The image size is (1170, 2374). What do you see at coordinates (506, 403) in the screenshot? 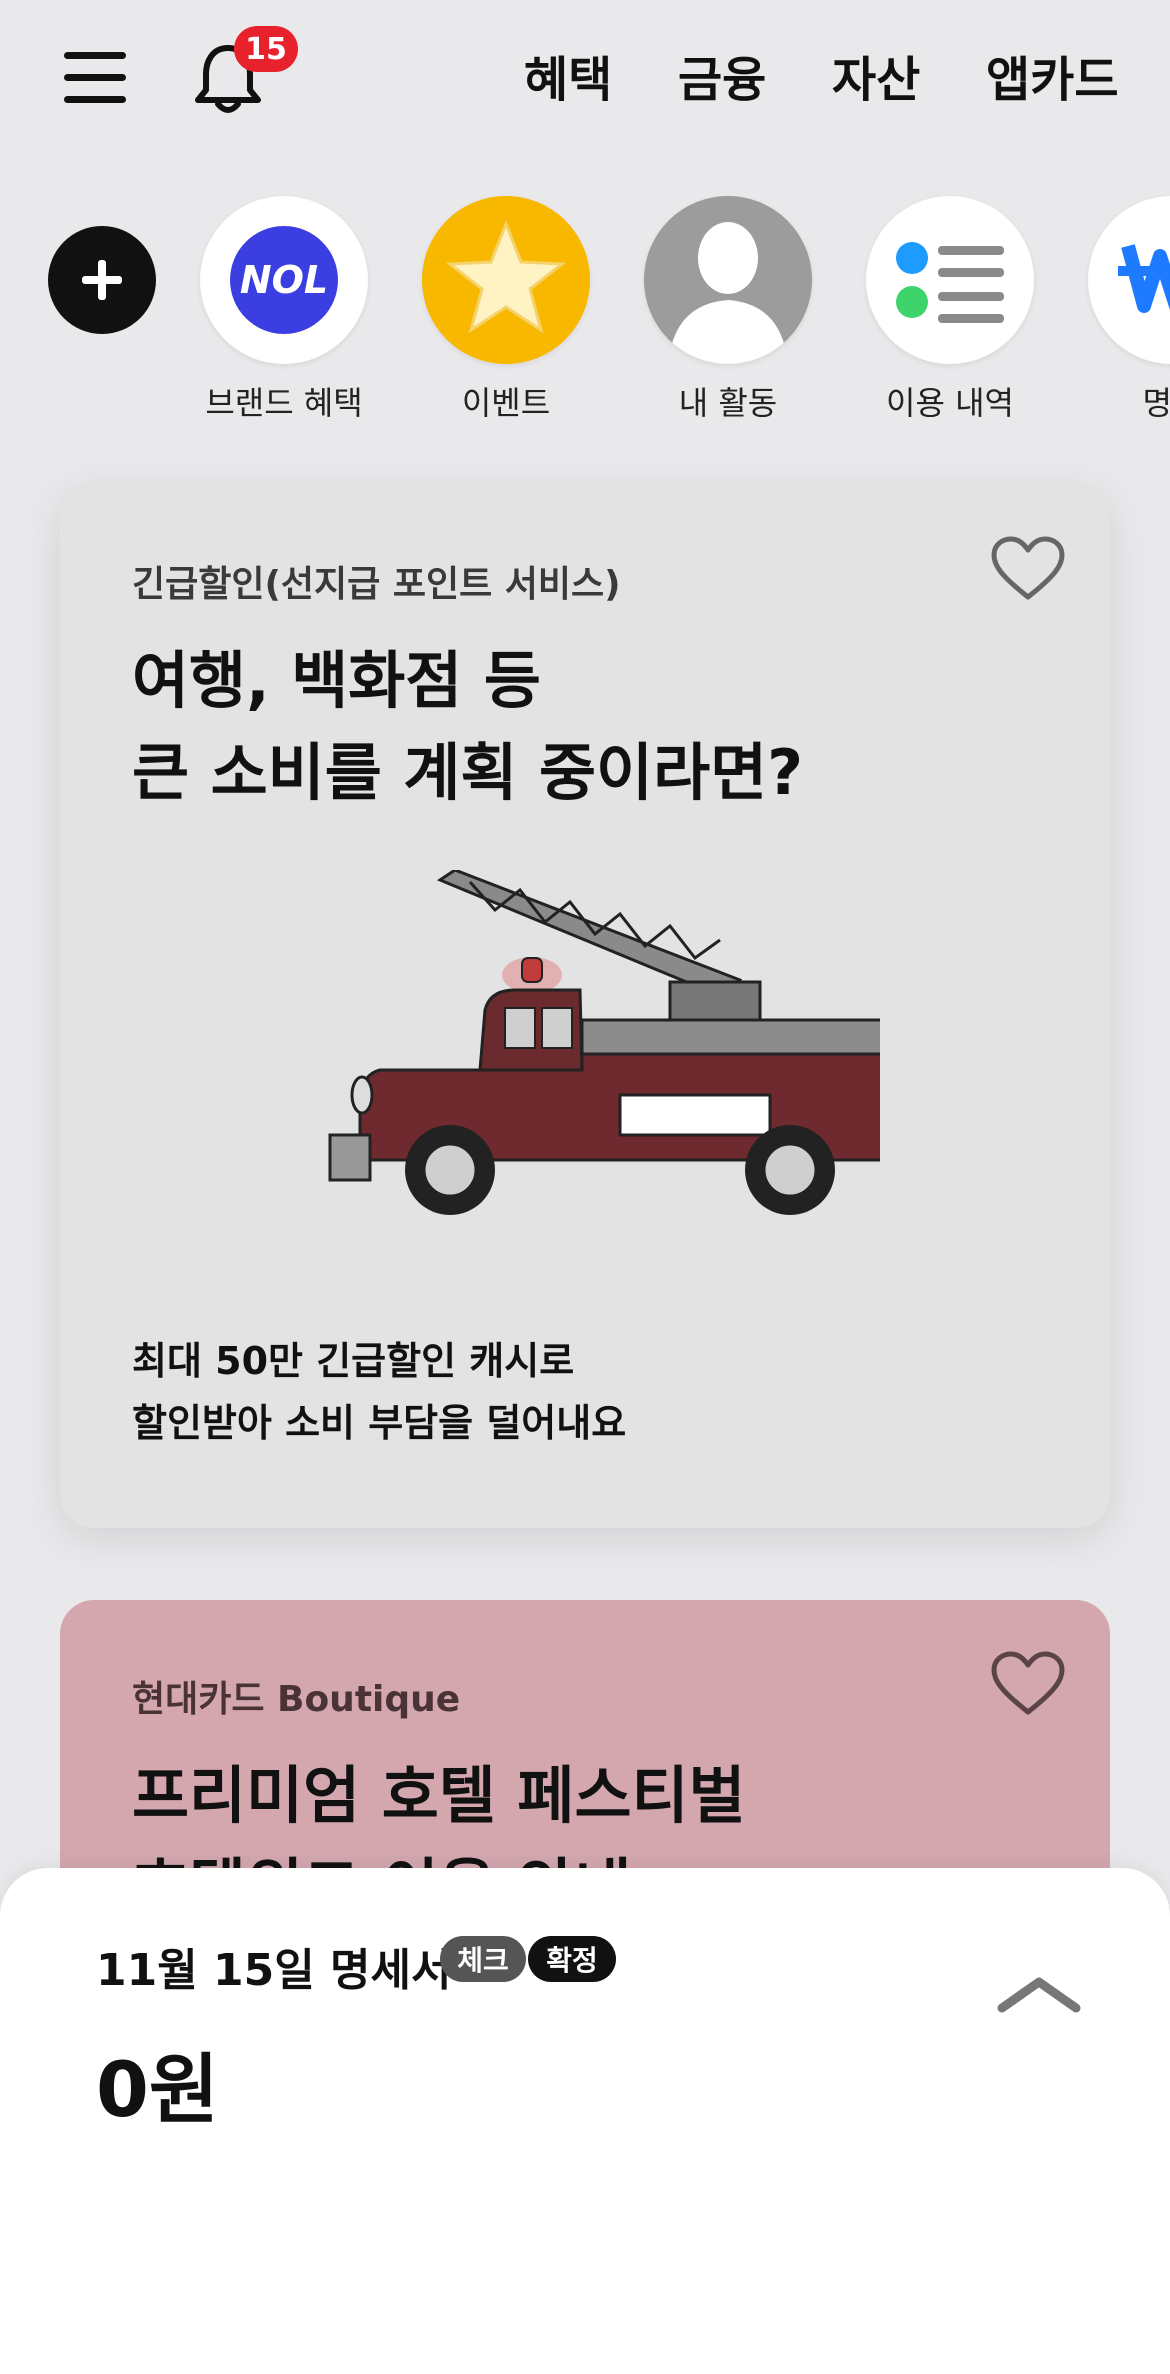
I see `quick-item-label: 이벤트` at bounding box center [506, 403].